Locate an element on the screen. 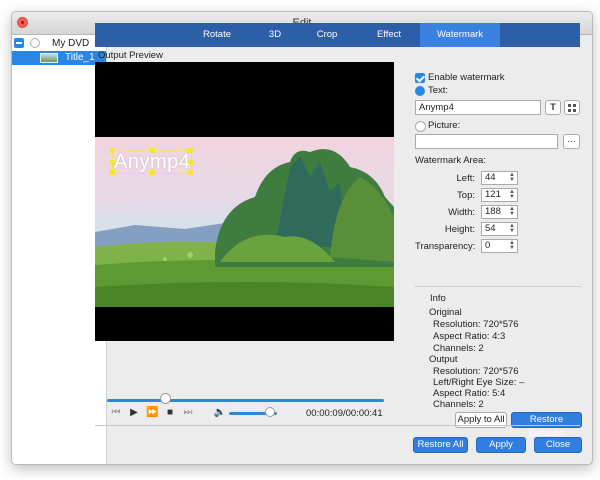 The width and height of the screenshot is (600, 480). info-title: Info is located at coordinates (438, 298).